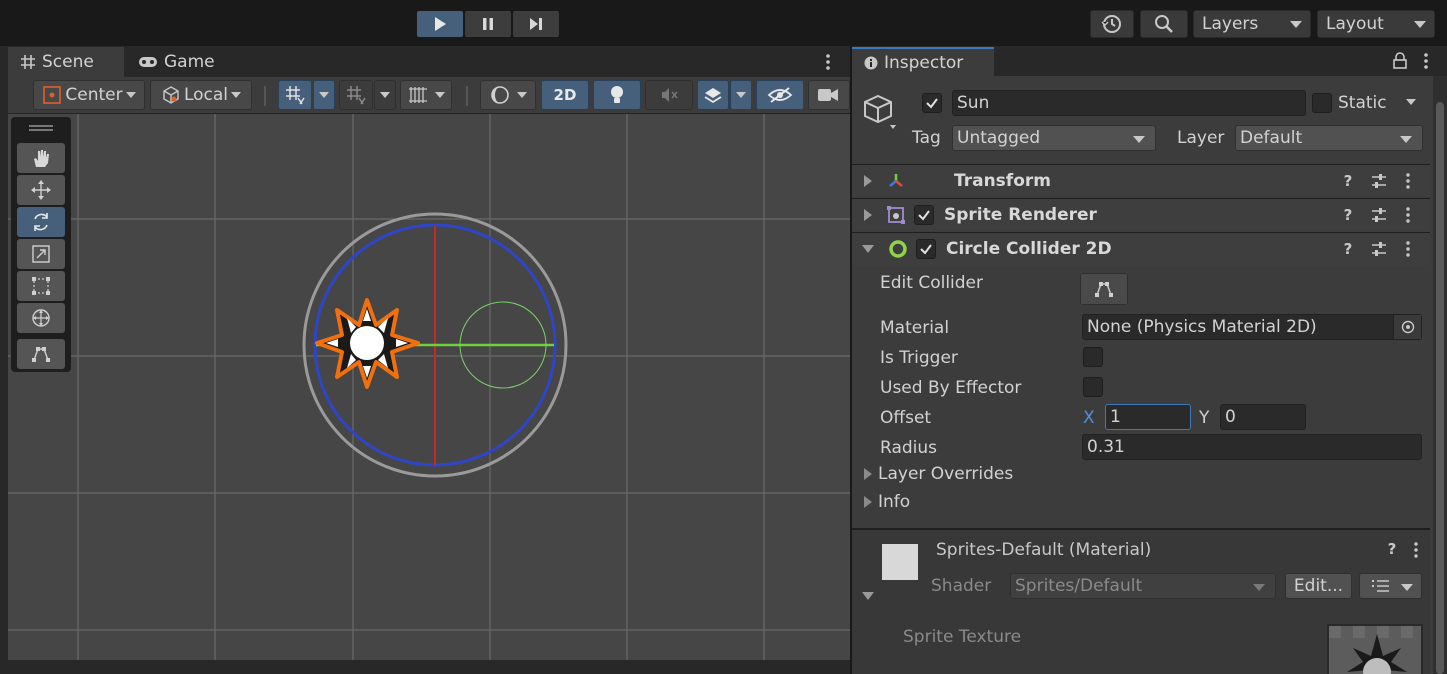 The image size is (1447, 674). Describe the element at coordinates (887, 502) in the screenshot. I see `info-foldout: Info` at that location.